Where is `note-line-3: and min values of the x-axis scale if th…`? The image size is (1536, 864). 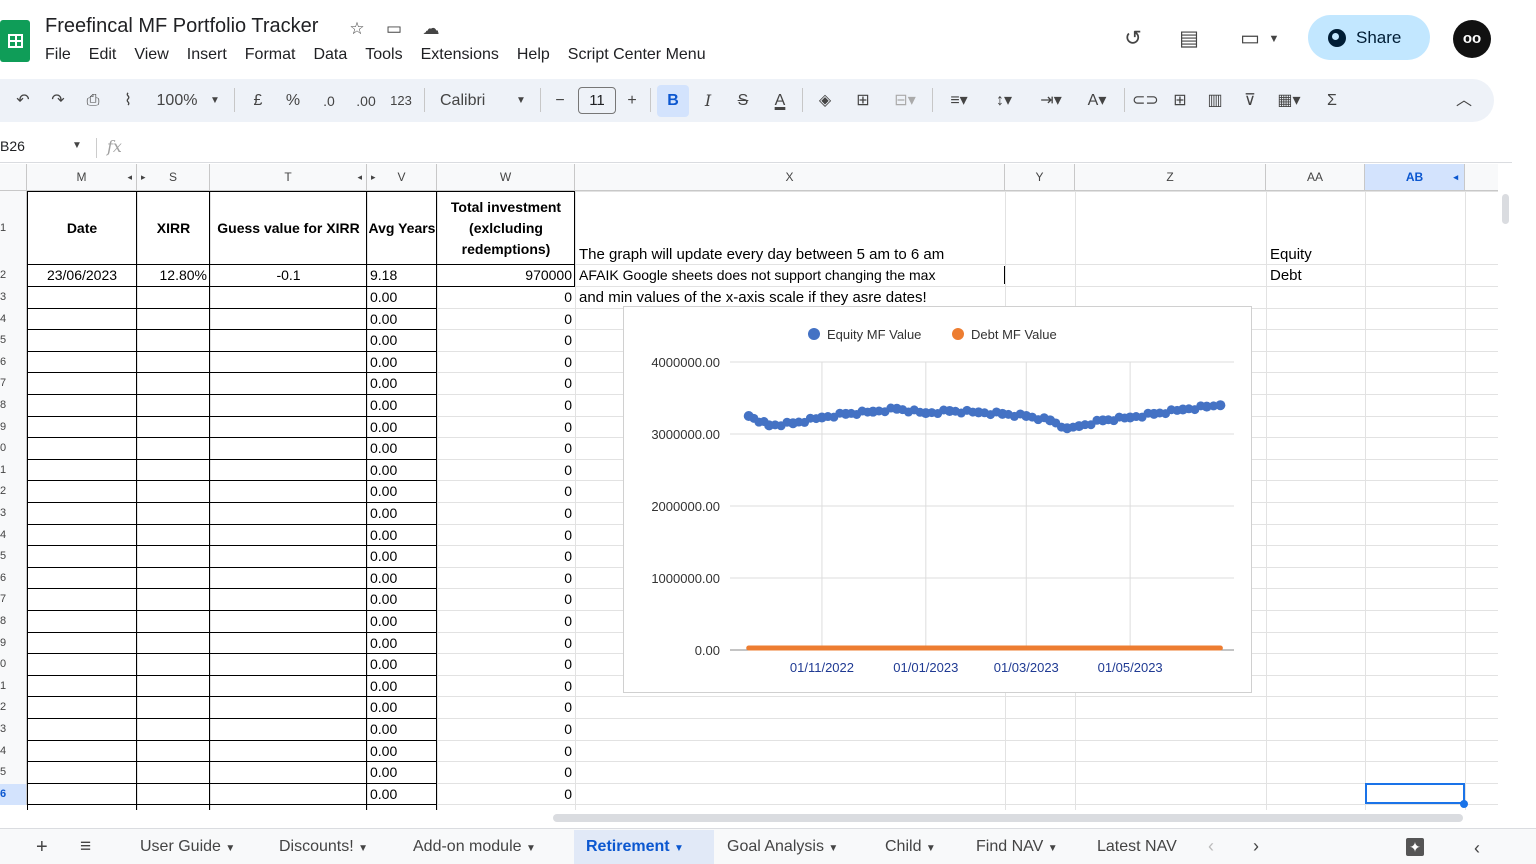
note-line-3: and min values of the x-axis scale if th… is located at coordinates (753, 297).